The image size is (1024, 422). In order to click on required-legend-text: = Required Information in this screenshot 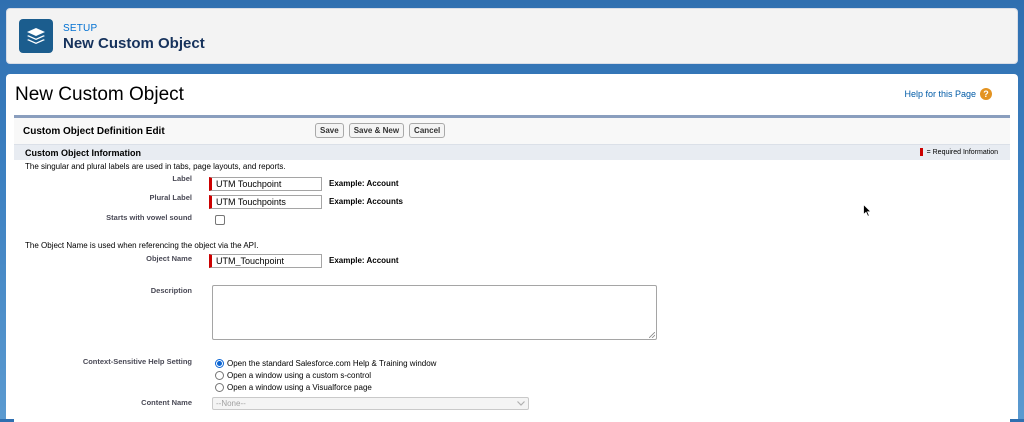, I will do `click(962, 152)`.